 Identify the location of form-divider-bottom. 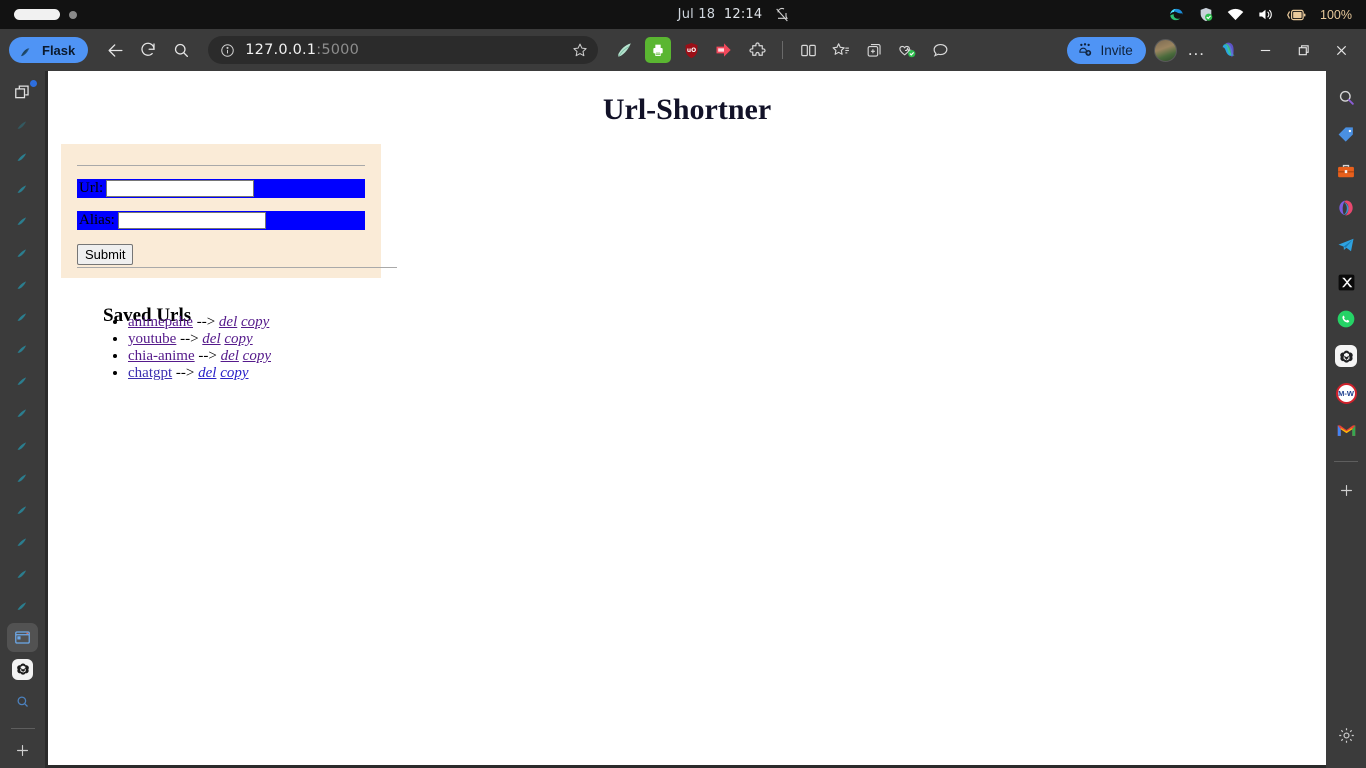
(237, 267).